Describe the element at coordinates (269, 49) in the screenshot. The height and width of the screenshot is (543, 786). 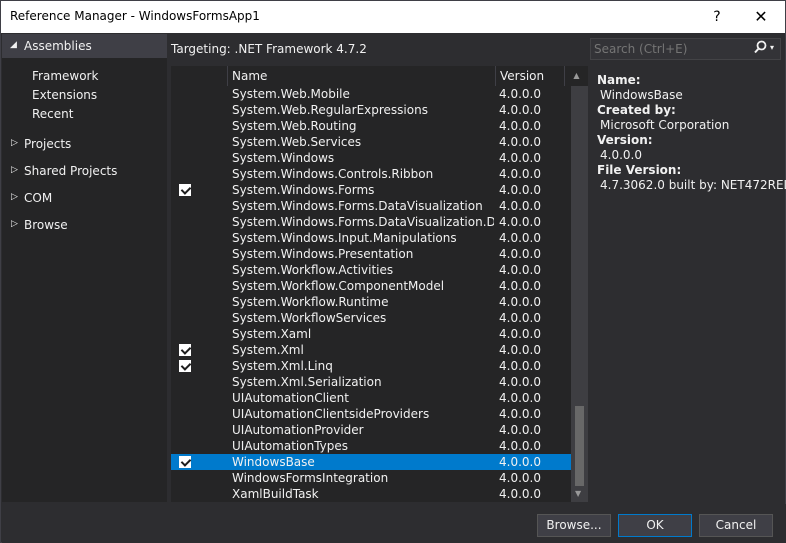
I see `targeting-label: Targeting: .NET Framework 4.7.2` at that location.